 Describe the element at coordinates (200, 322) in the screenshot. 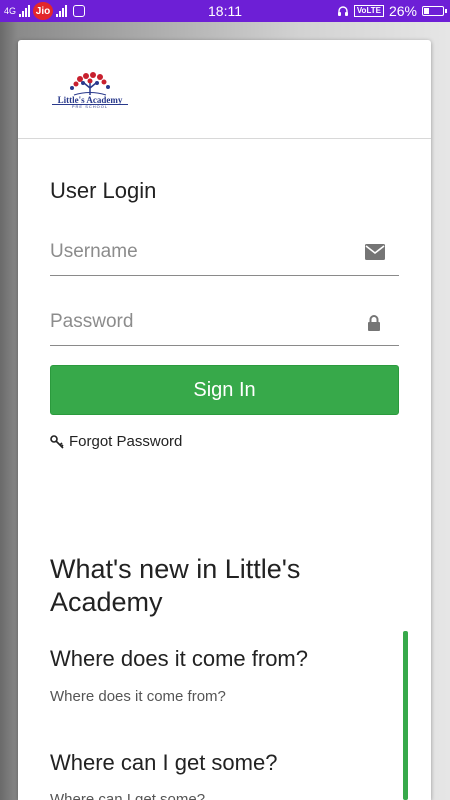

I see `password-input` at that location.